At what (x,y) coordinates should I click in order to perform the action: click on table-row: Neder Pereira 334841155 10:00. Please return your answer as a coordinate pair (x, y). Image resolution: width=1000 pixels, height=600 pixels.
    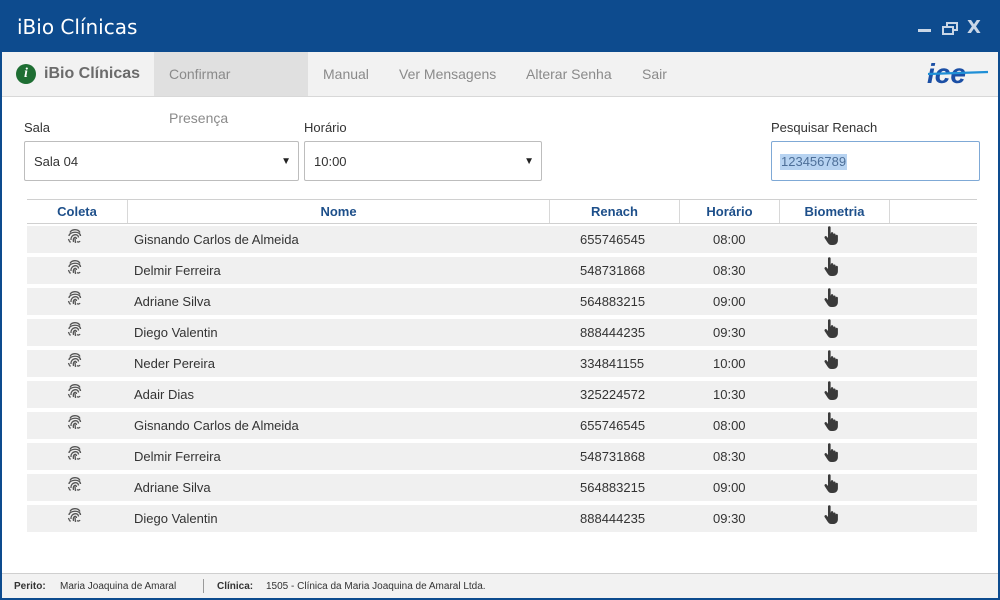
    Looking at the image, I should click on (502, 363).